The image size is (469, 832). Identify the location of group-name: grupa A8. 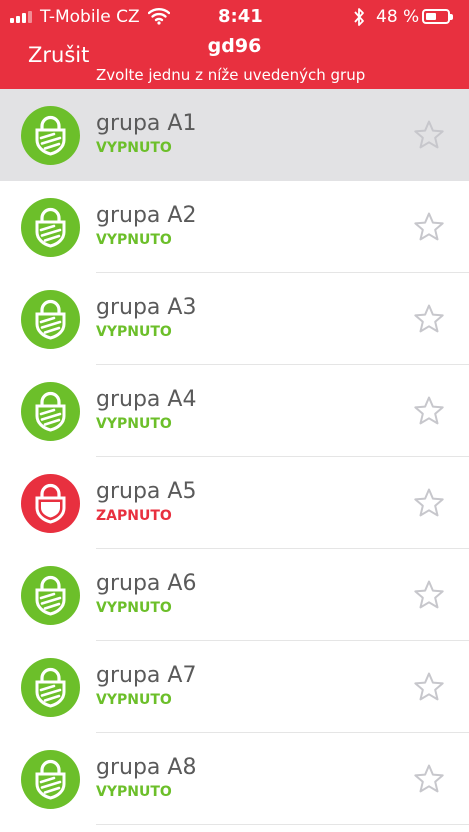
(146, 767).